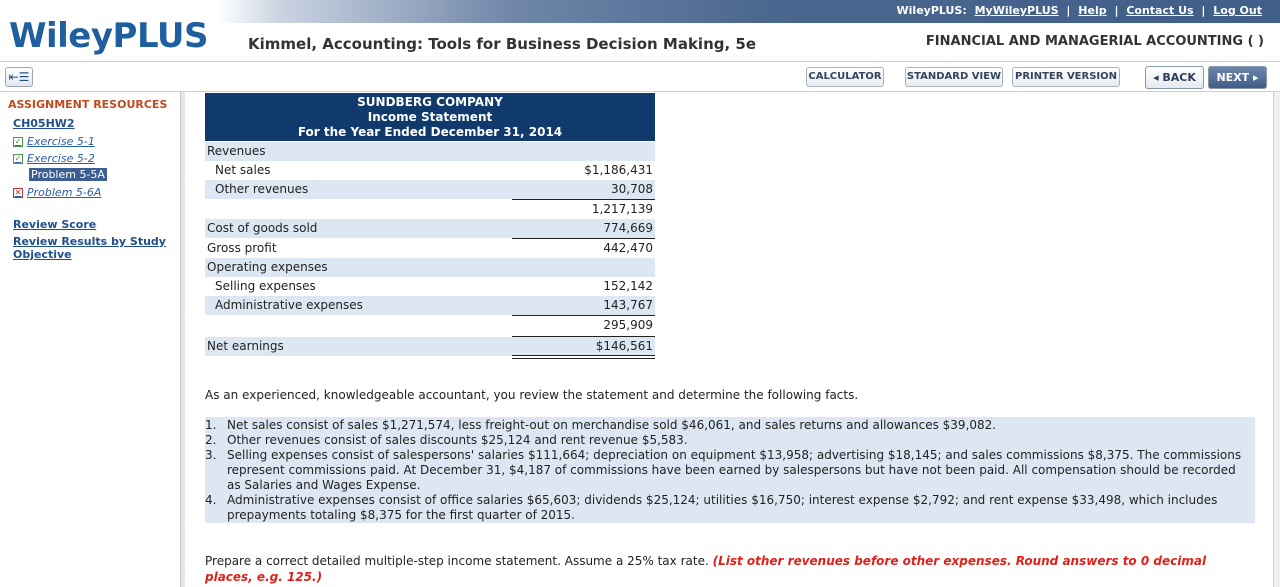 The width and height of the screenshot is (1280, 587). Describe the element at coordinates (1174, 77) in the screenshot. I see `back-button: ◂ BACK` at that location.